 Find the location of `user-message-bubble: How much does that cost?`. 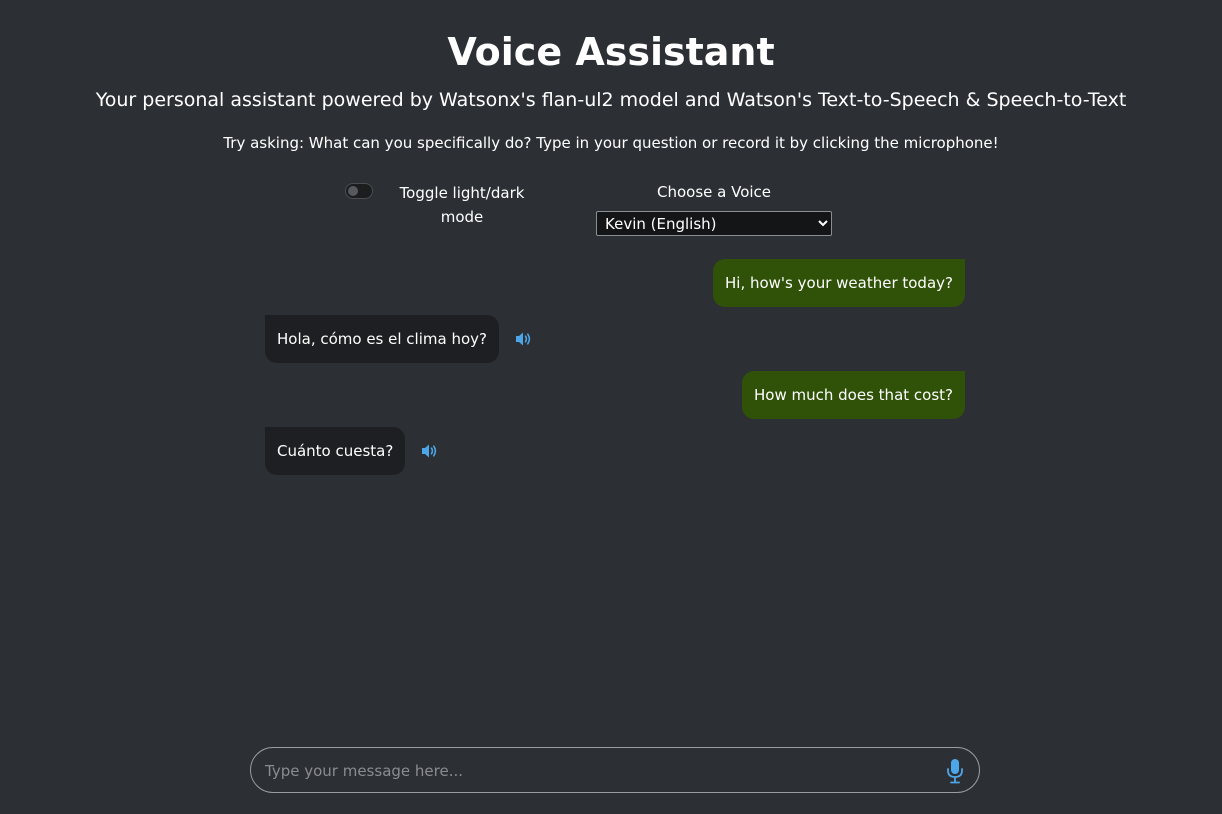

user-message-bubble: How much does that cost? is located at coordinates (853, 395).